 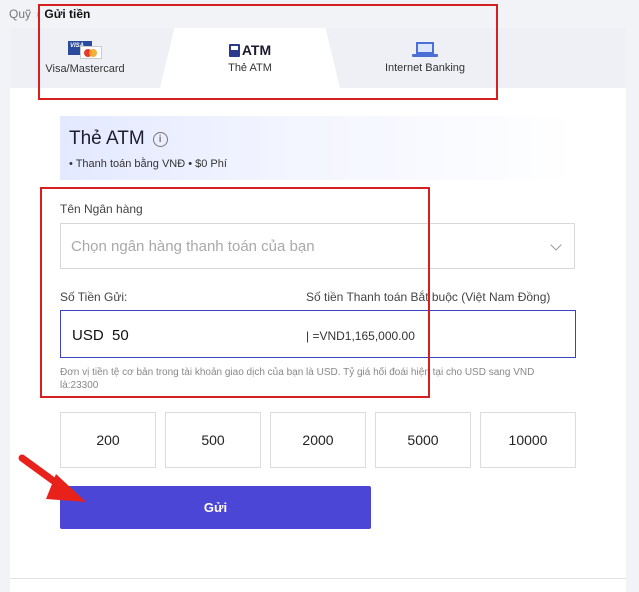 I want to click on amount-value: 50, so click(x=120, y=335).